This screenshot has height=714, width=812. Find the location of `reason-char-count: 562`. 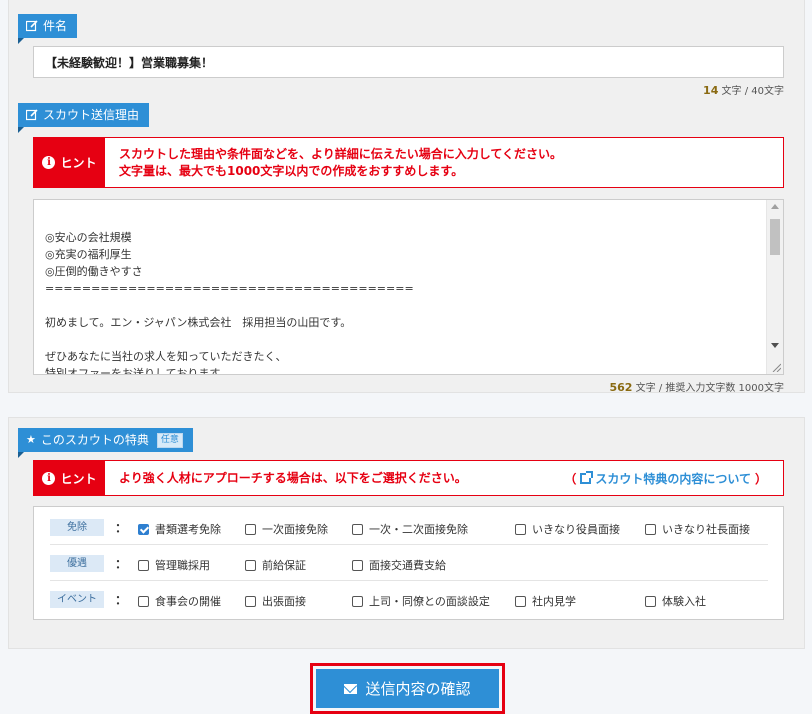

reason-char-count: 562 is located at coordinates (621, 387).